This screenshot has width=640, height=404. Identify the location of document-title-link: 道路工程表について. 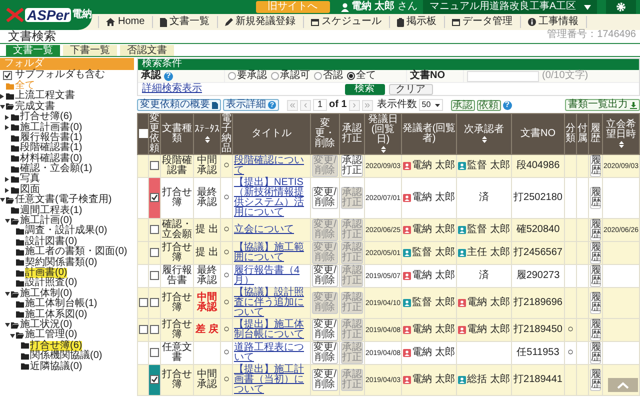
(271, 353).